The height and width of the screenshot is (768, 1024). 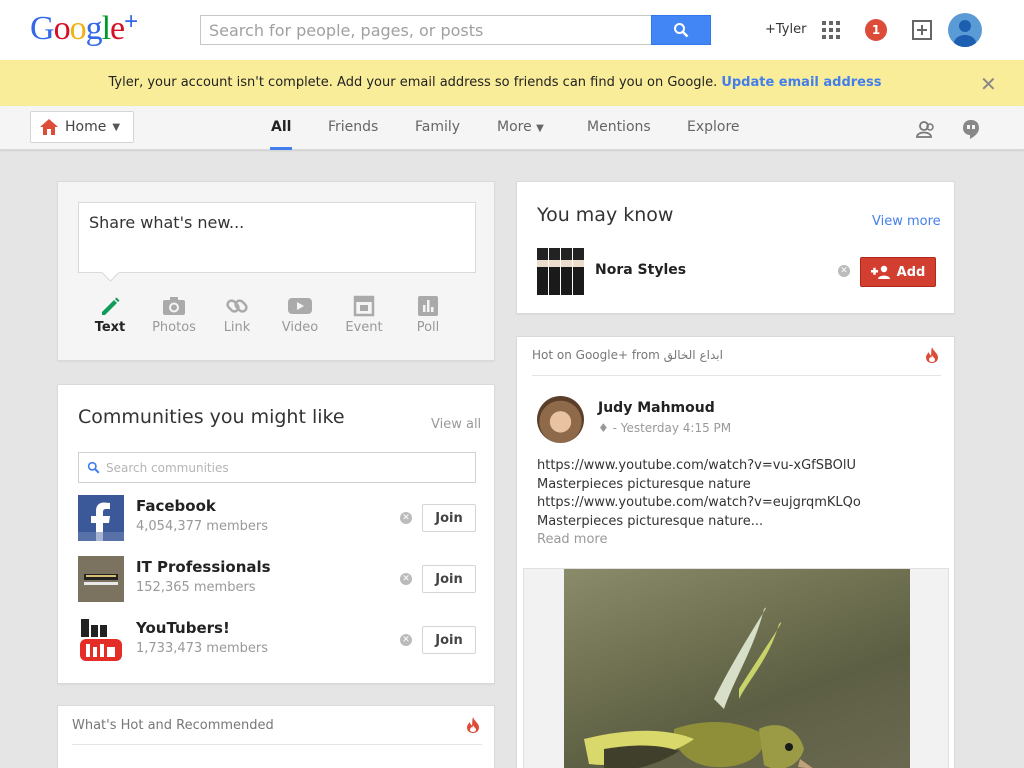 I want to click on share-text-button: Text, so click(x=110, y=313).